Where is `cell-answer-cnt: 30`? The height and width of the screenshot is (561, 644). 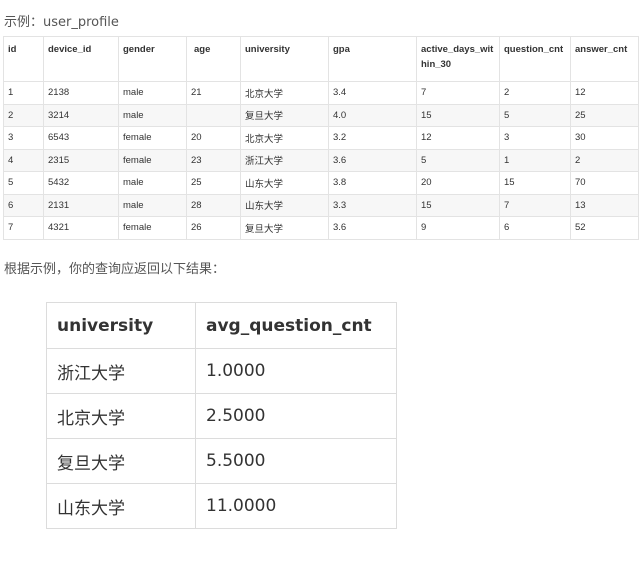 cell-answer-cnt: 30 is located at coordinates (604, 138).